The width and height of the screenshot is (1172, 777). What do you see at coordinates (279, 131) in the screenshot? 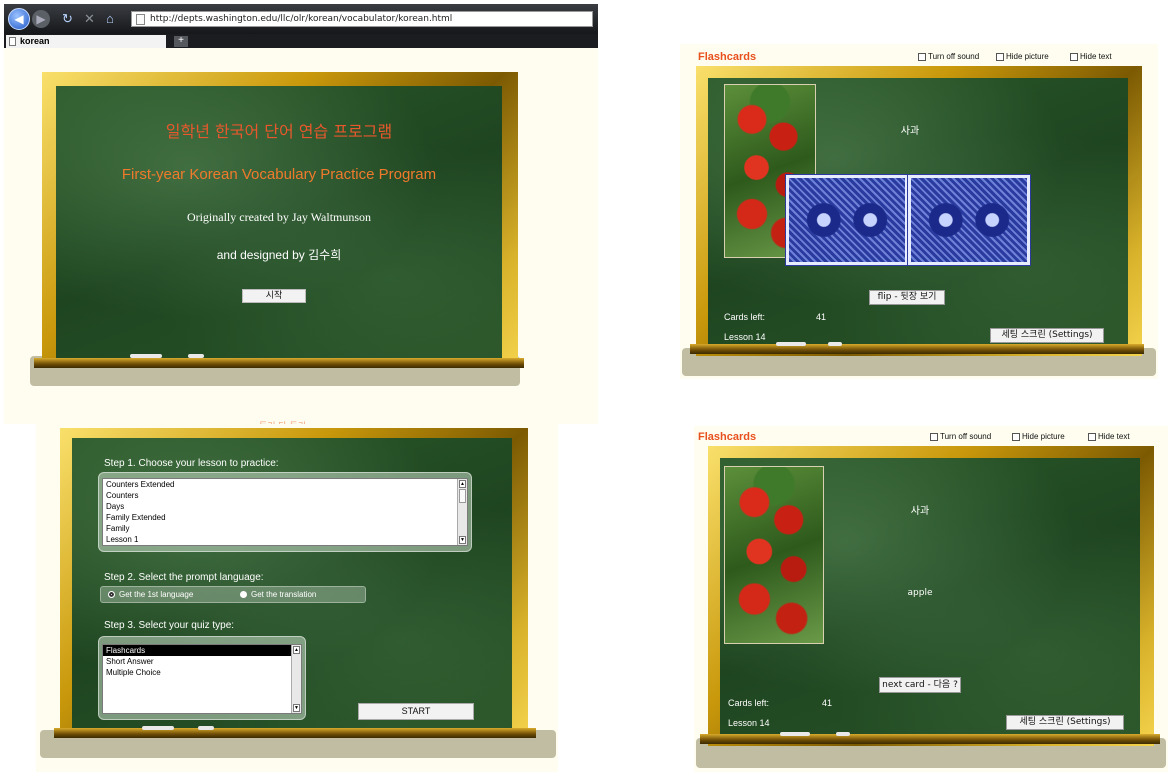
I see `title-korean: 일학년 한국어 단어 연습 프로그램` at bounding box center [279, 131].